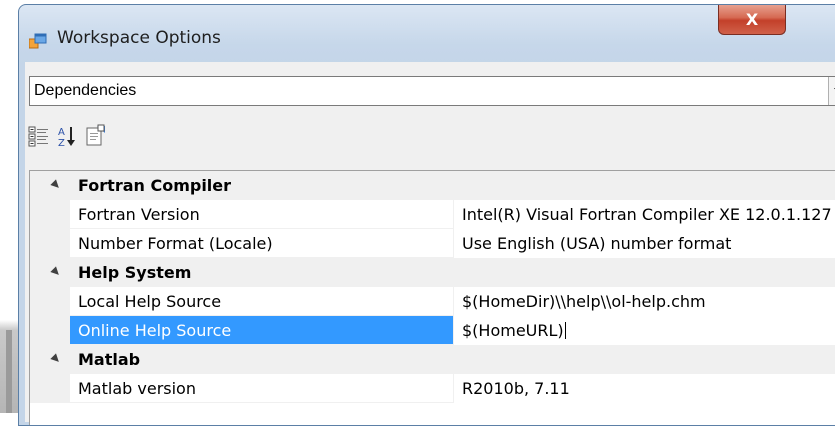 The height and width of the screenshot is (426, 835). Describe the element at coordinates (427, 34) in the screenshot. I see `title-bar: Workspace Options X` at that location.